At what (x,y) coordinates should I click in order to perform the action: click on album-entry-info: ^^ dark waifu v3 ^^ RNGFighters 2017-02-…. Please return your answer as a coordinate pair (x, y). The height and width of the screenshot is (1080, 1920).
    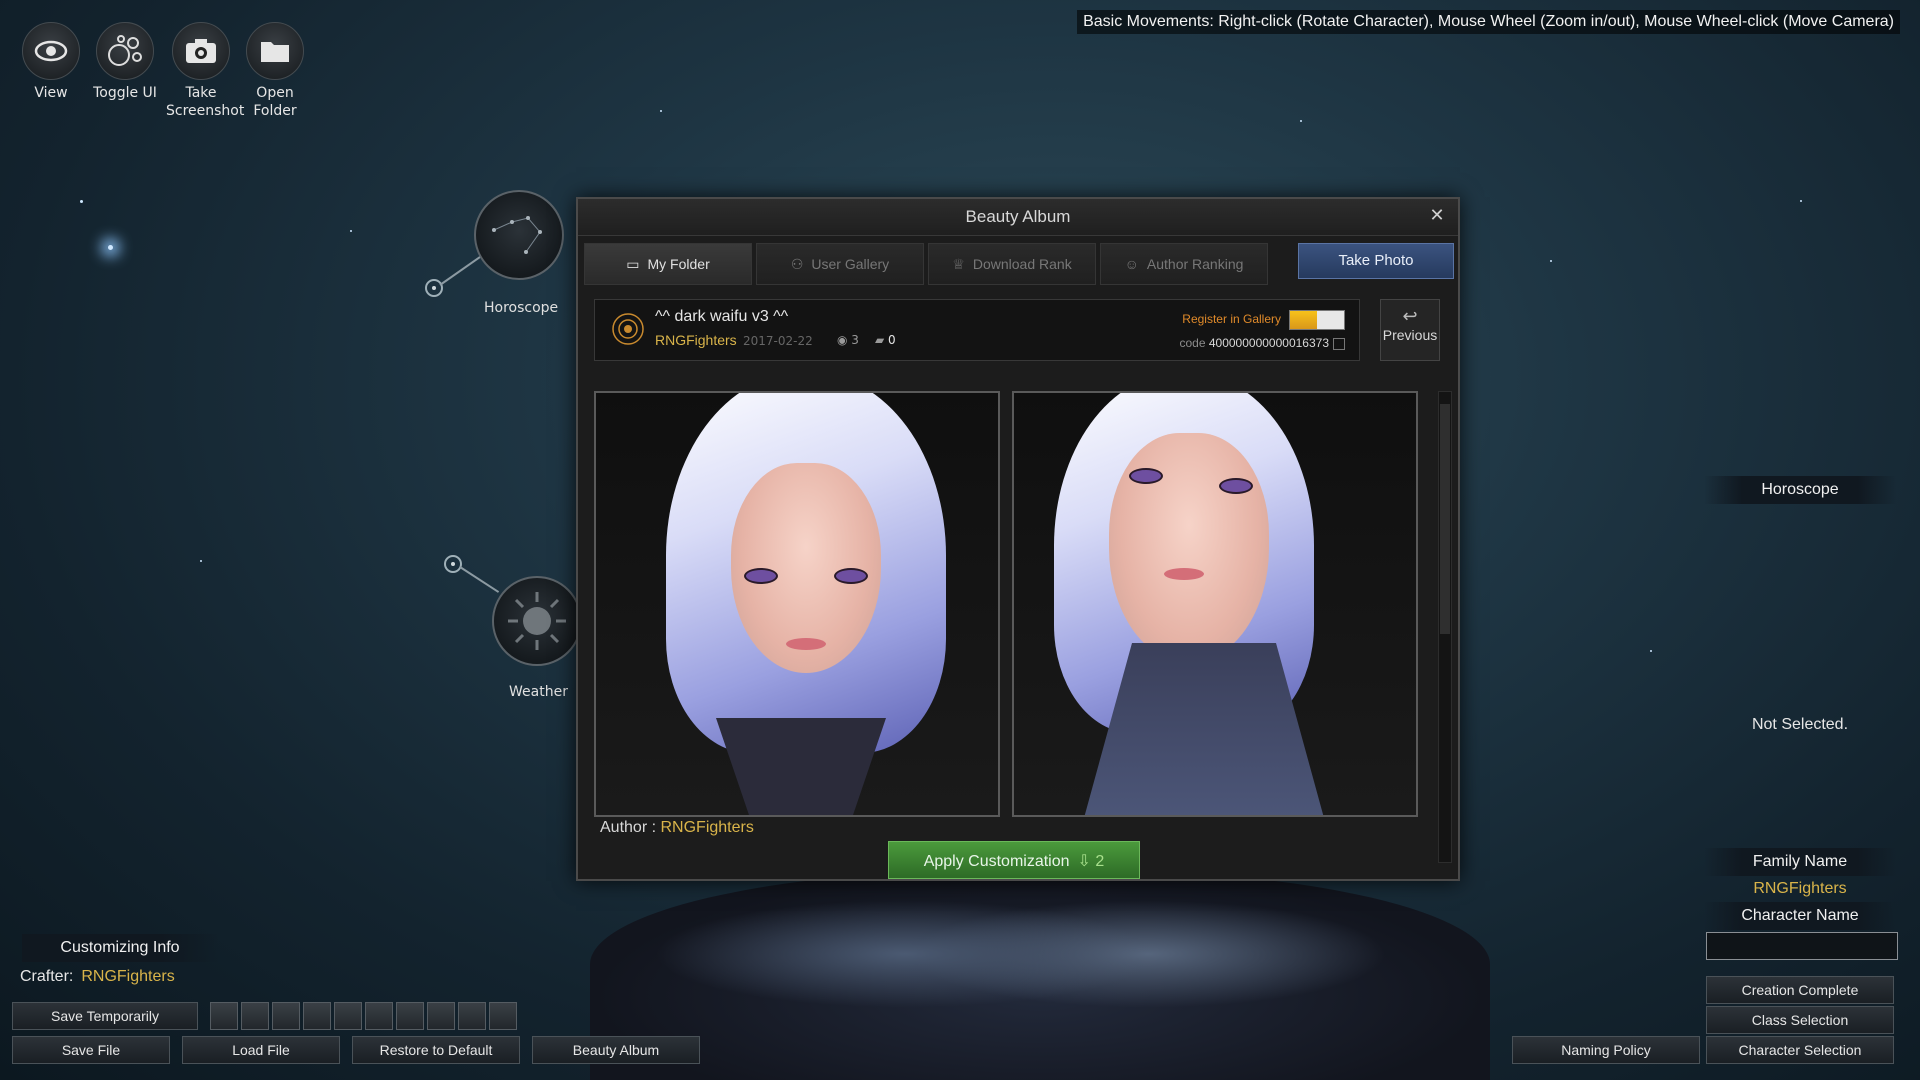
    Looking at the image, I should click on (977, 330).